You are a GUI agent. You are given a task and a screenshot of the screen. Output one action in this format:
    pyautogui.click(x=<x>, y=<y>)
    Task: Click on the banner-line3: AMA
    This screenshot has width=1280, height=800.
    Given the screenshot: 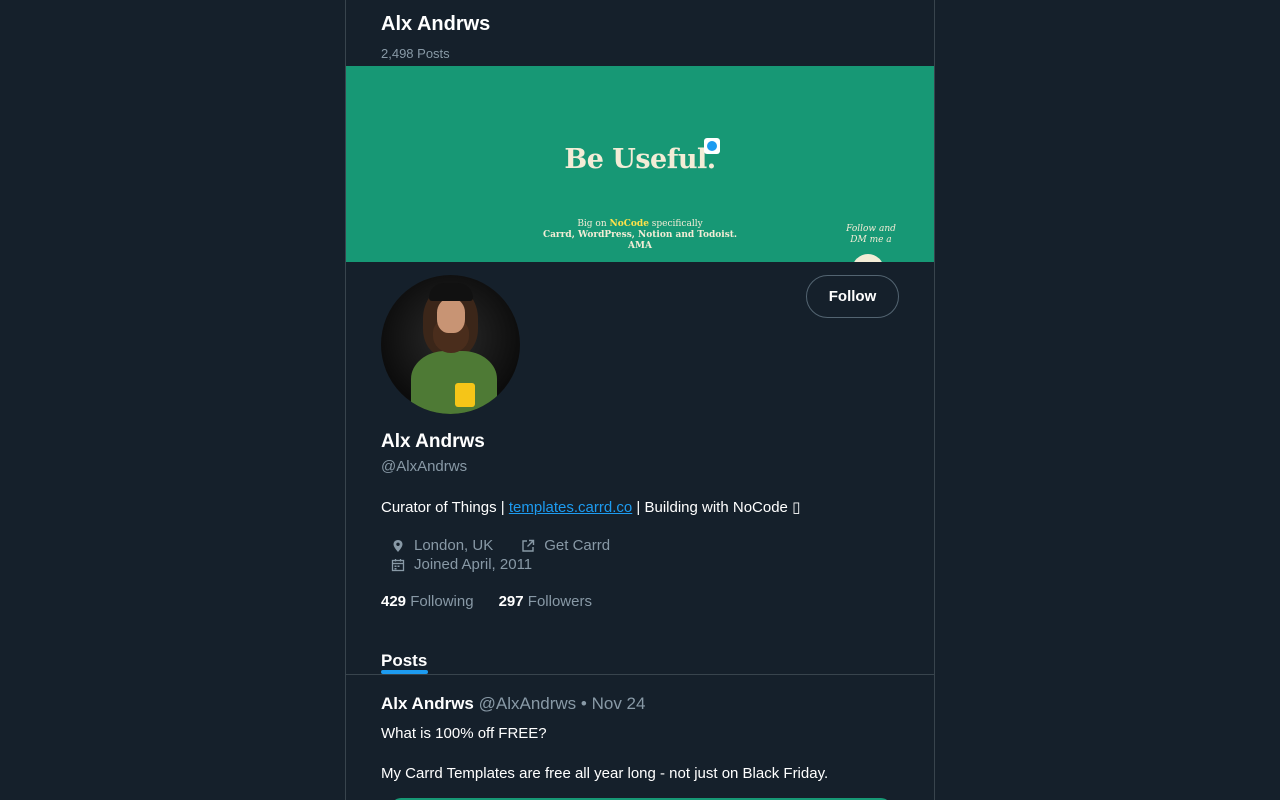 What is the action you would take?
    pyautogui.click(x=640, y=246)
    